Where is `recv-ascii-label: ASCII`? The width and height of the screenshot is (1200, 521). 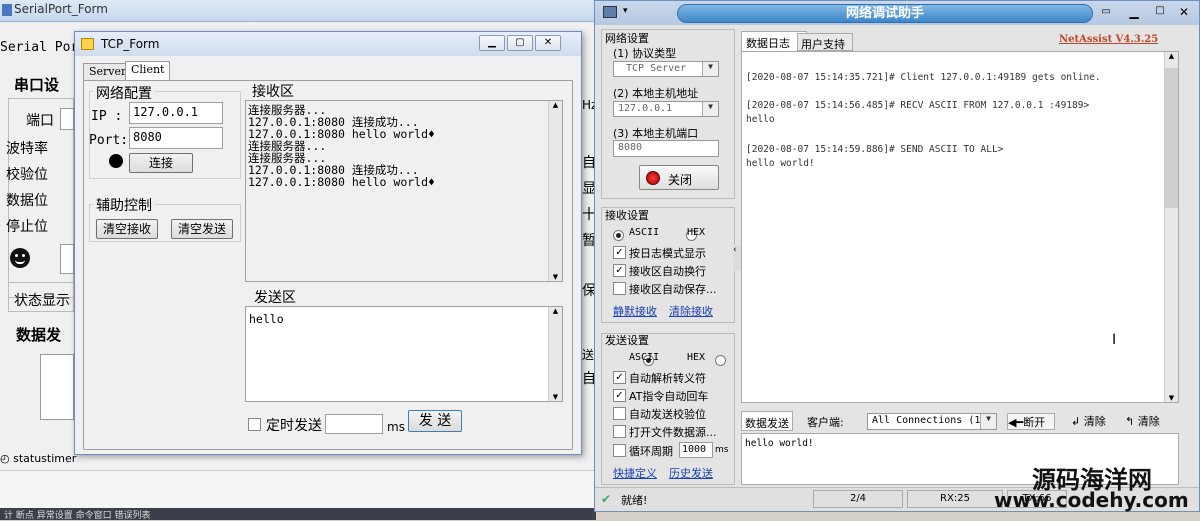
recv-ascii-label: ASCII is located at coordinates (644, 232).